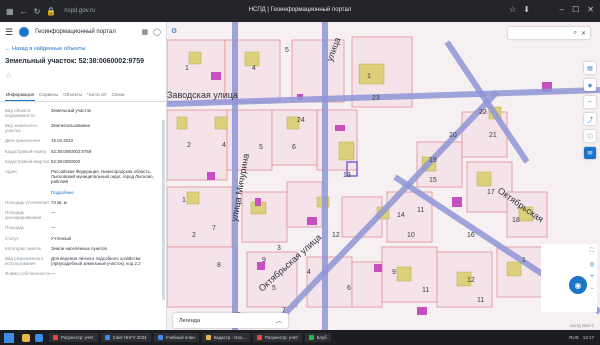 The height and width of the screenshot is (345, 600). What do you see at coordinates (74, 61) in the screenshot?
I see `parcel-title: Земельный участок: 52:38:0060002:9759` at bounding box center [74, 61].